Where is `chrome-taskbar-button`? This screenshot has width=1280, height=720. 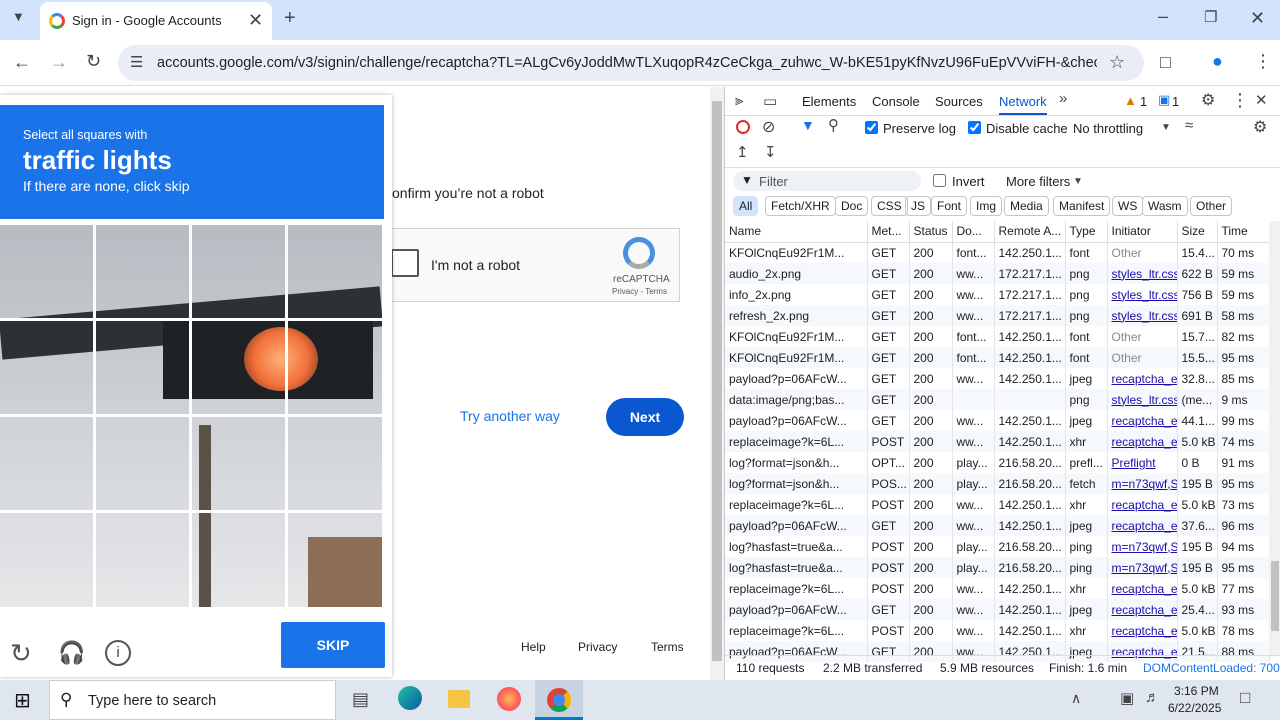
chrome-taskbar-button is located at coordinates (559, 700).